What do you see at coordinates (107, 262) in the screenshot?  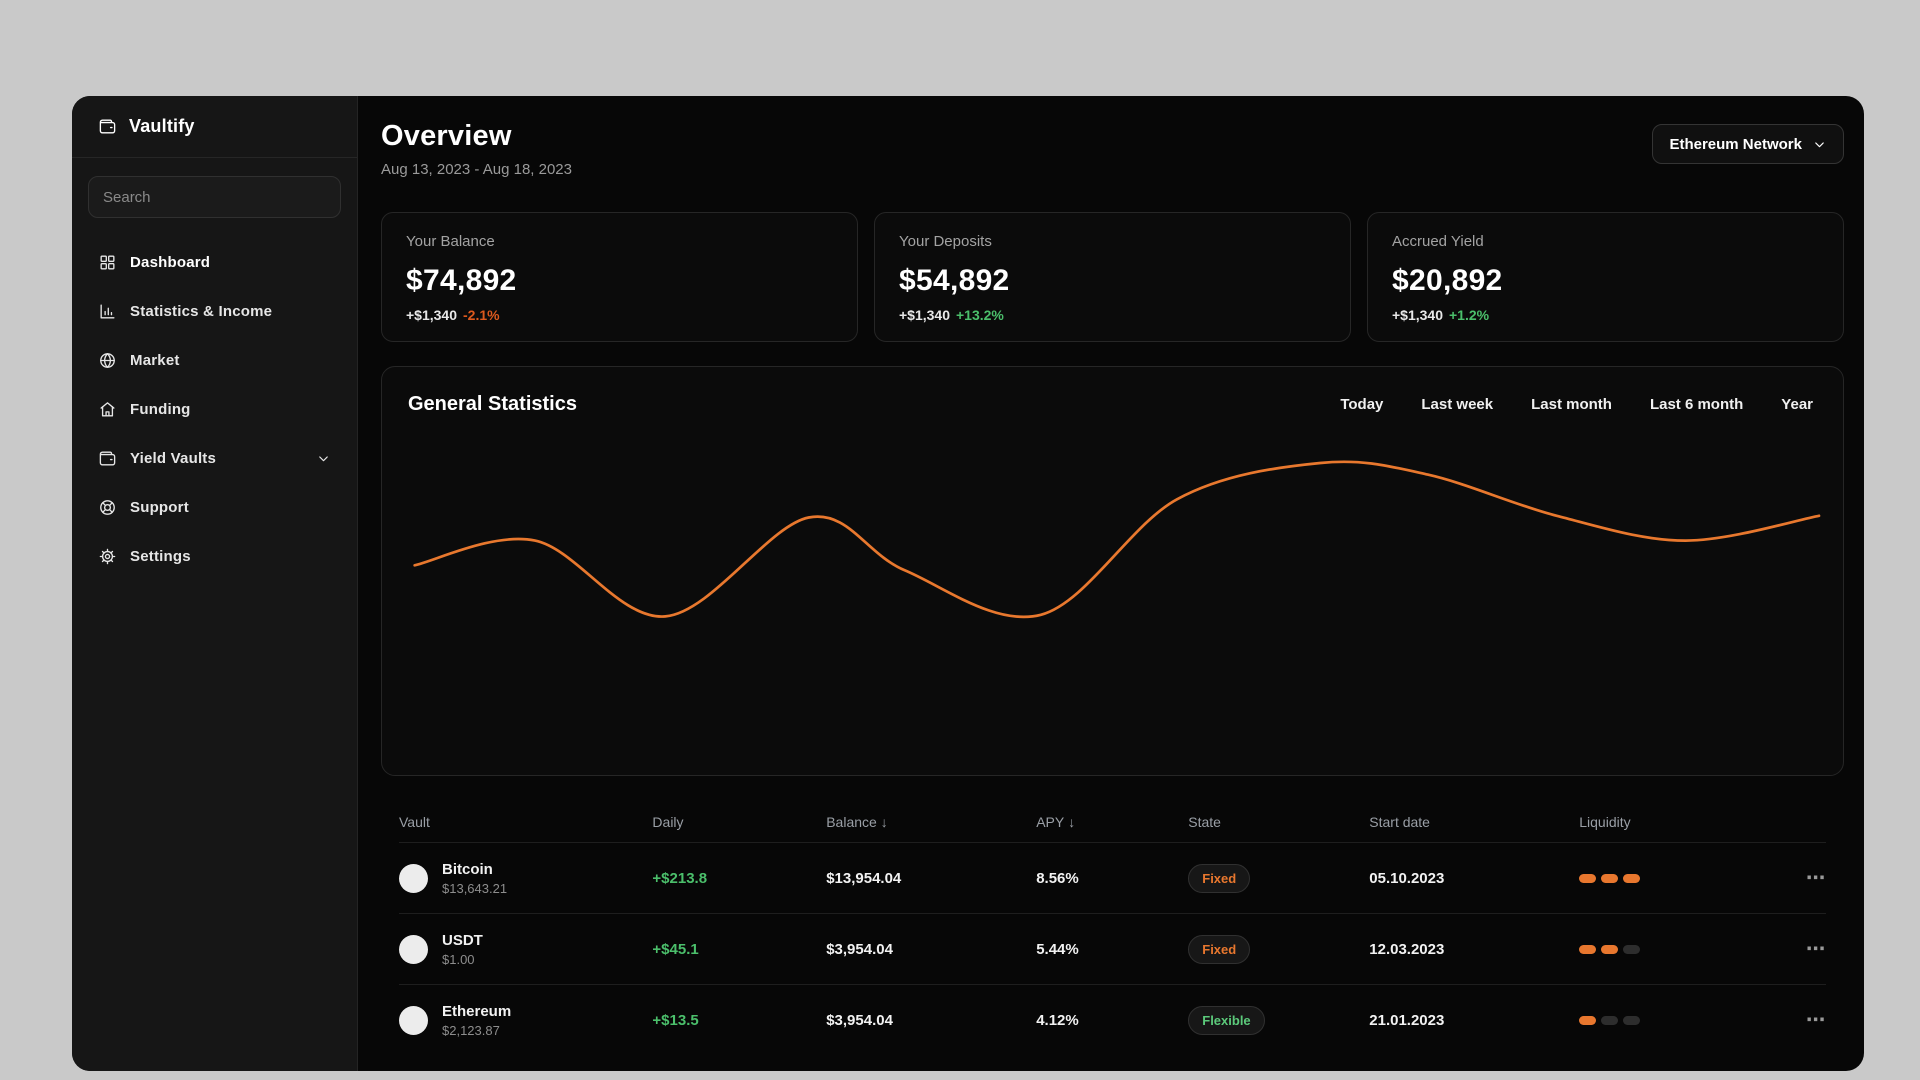 I see `dashboard-grid-icon` at bounding box center [107, 262].